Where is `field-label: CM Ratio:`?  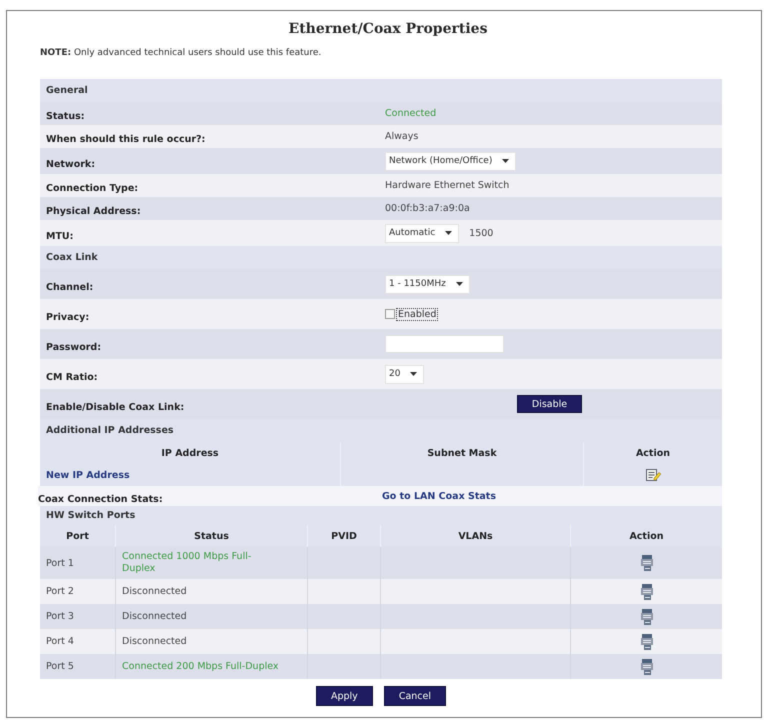
field-label: CM Ratio: is located at coordinates (72, 377).